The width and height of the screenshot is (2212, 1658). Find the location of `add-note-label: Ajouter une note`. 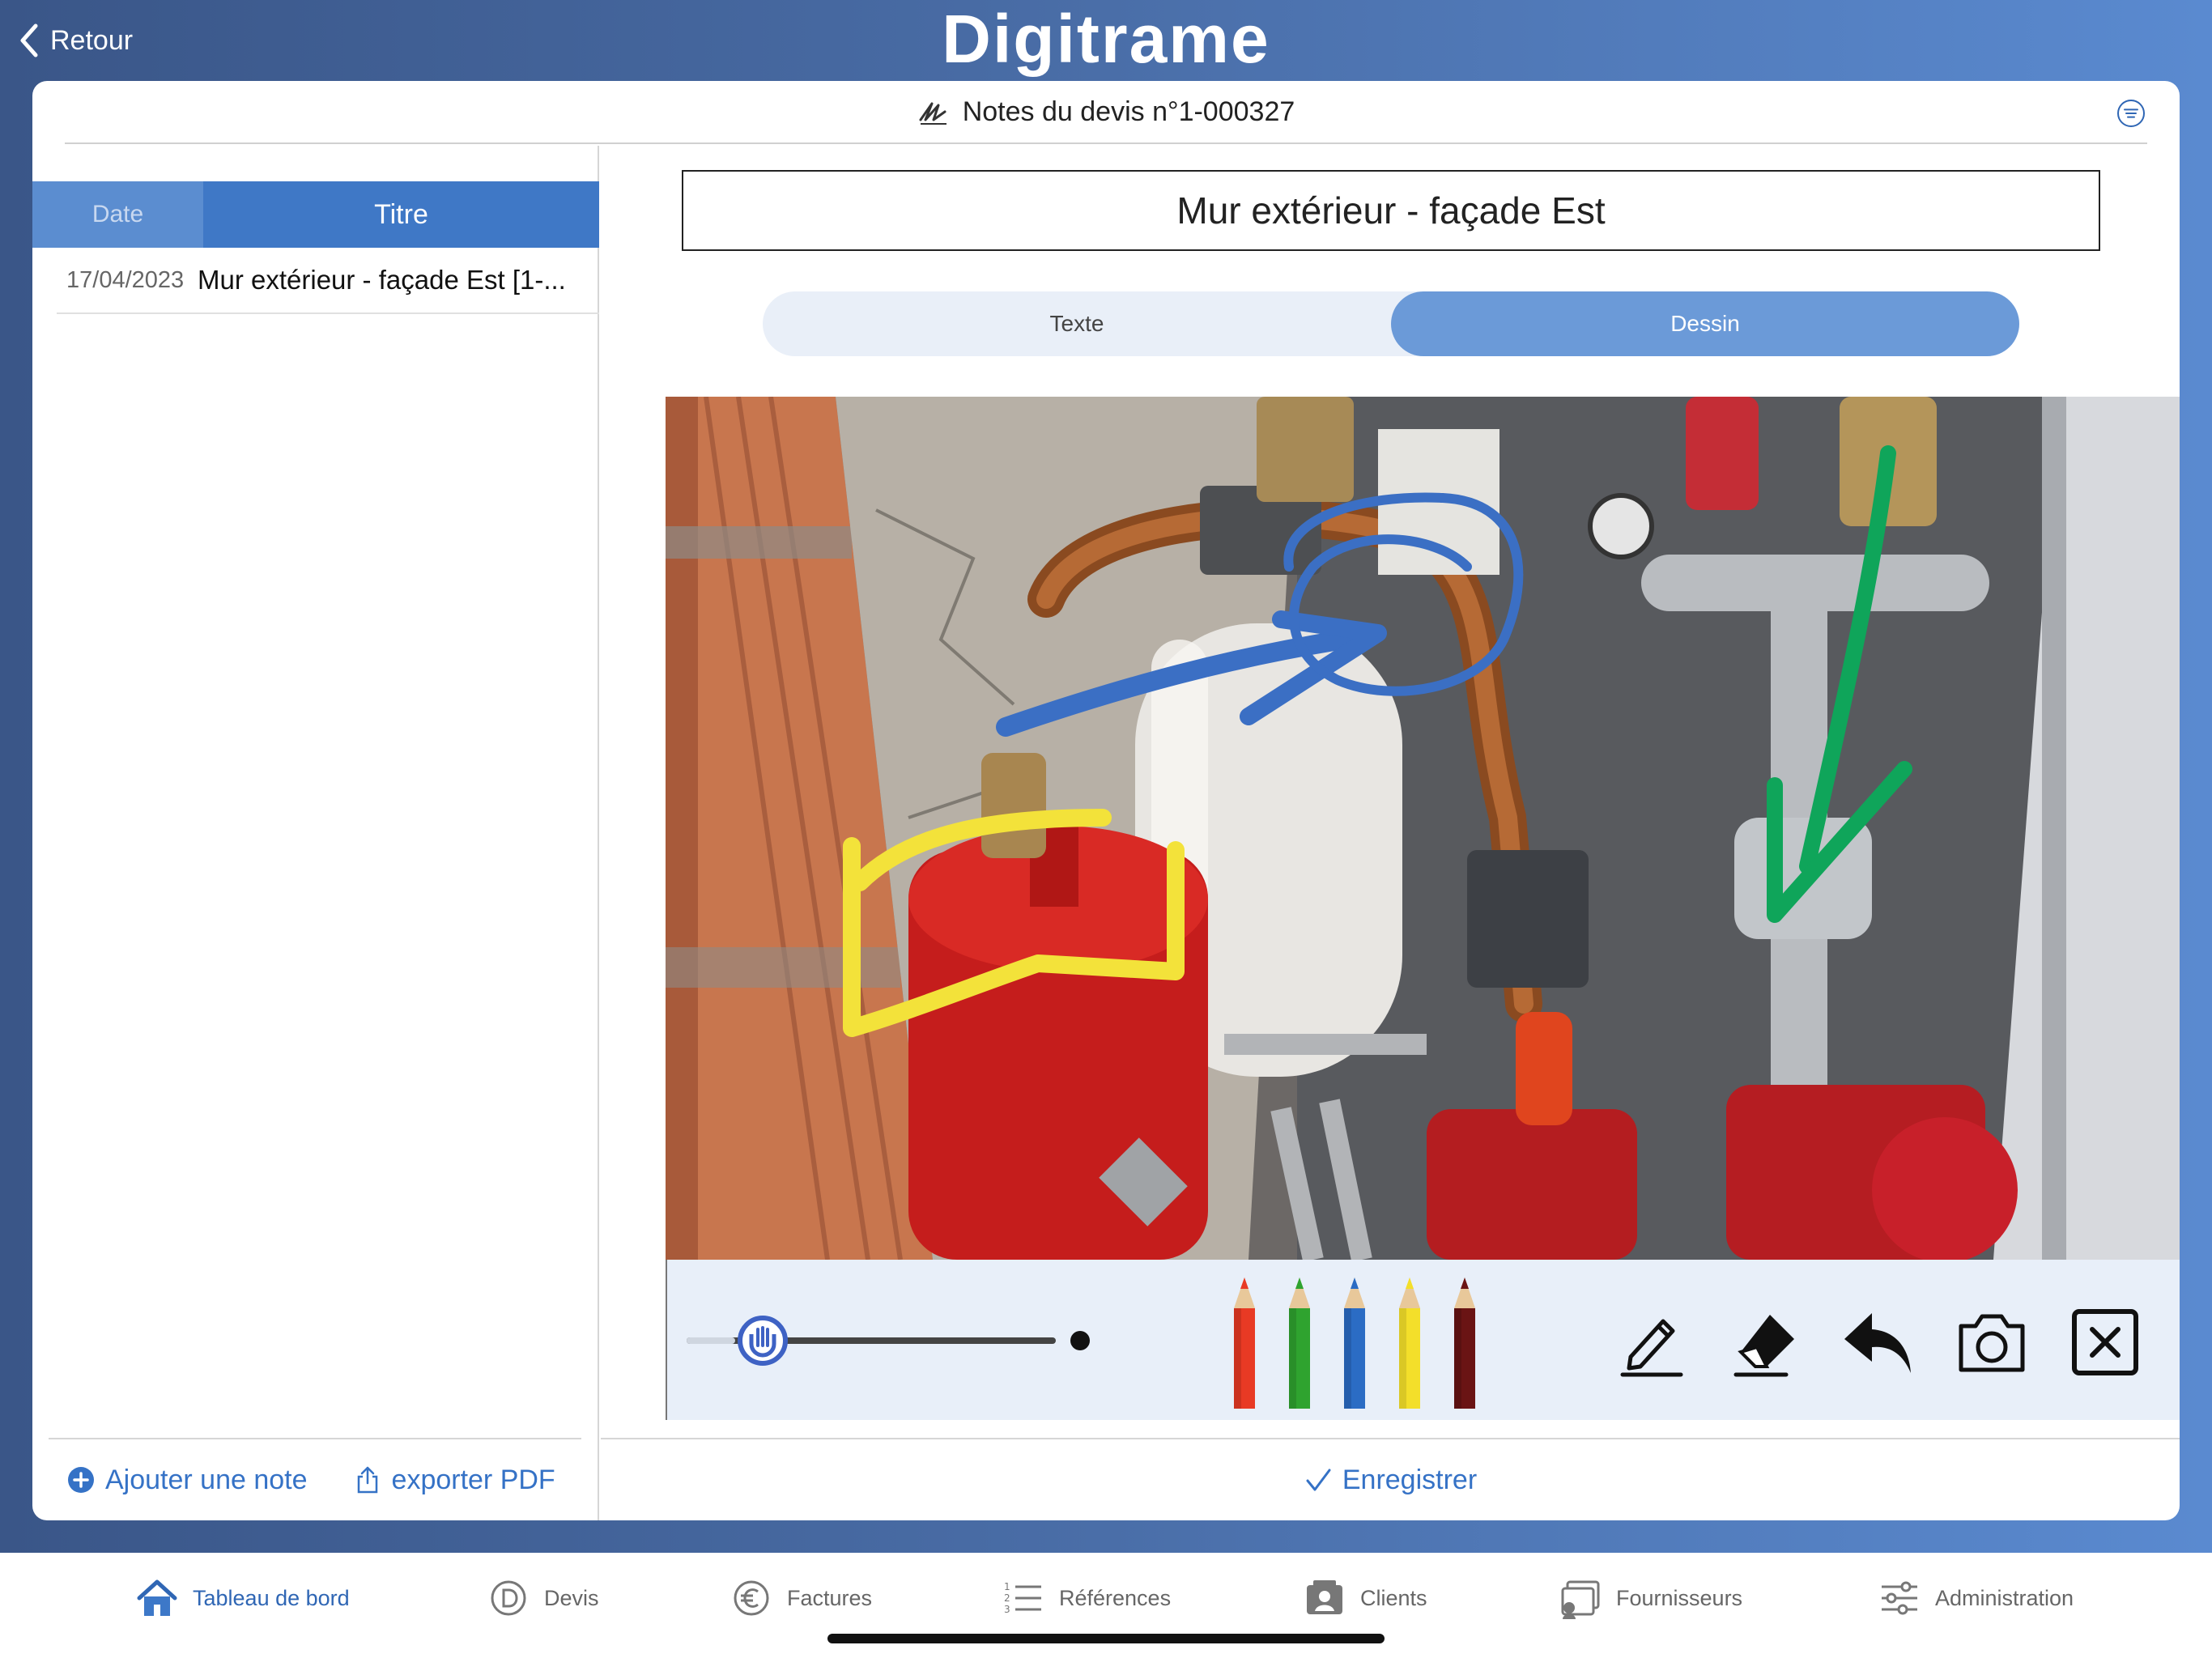

add-note-label: Ajouter une note is located at coordinates (207, 1479).